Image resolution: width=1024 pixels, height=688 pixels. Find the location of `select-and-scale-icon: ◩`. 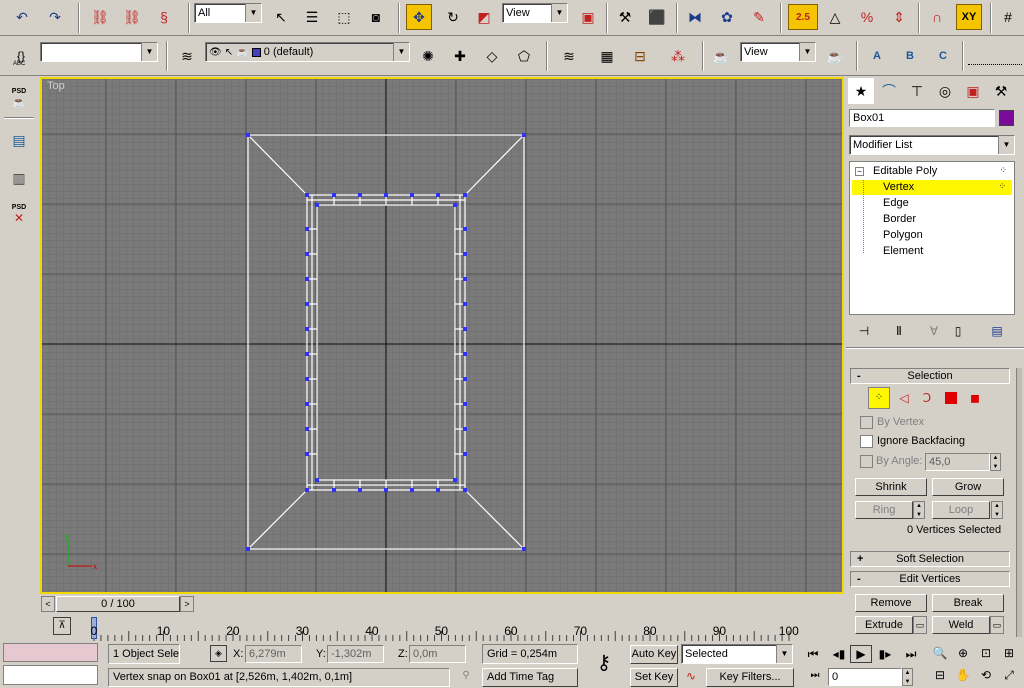

select-and-scale-icon: ◩ is located at coordinates (484, 17).